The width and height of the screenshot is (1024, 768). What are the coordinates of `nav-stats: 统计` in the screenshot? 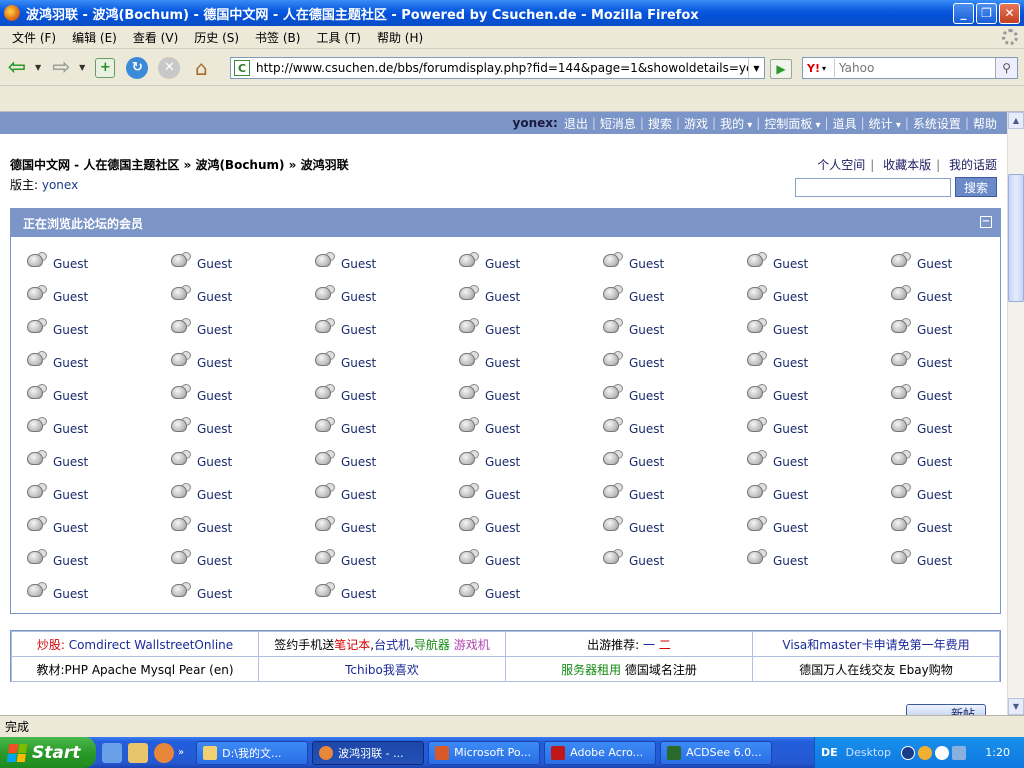 It's located at (885, 123).